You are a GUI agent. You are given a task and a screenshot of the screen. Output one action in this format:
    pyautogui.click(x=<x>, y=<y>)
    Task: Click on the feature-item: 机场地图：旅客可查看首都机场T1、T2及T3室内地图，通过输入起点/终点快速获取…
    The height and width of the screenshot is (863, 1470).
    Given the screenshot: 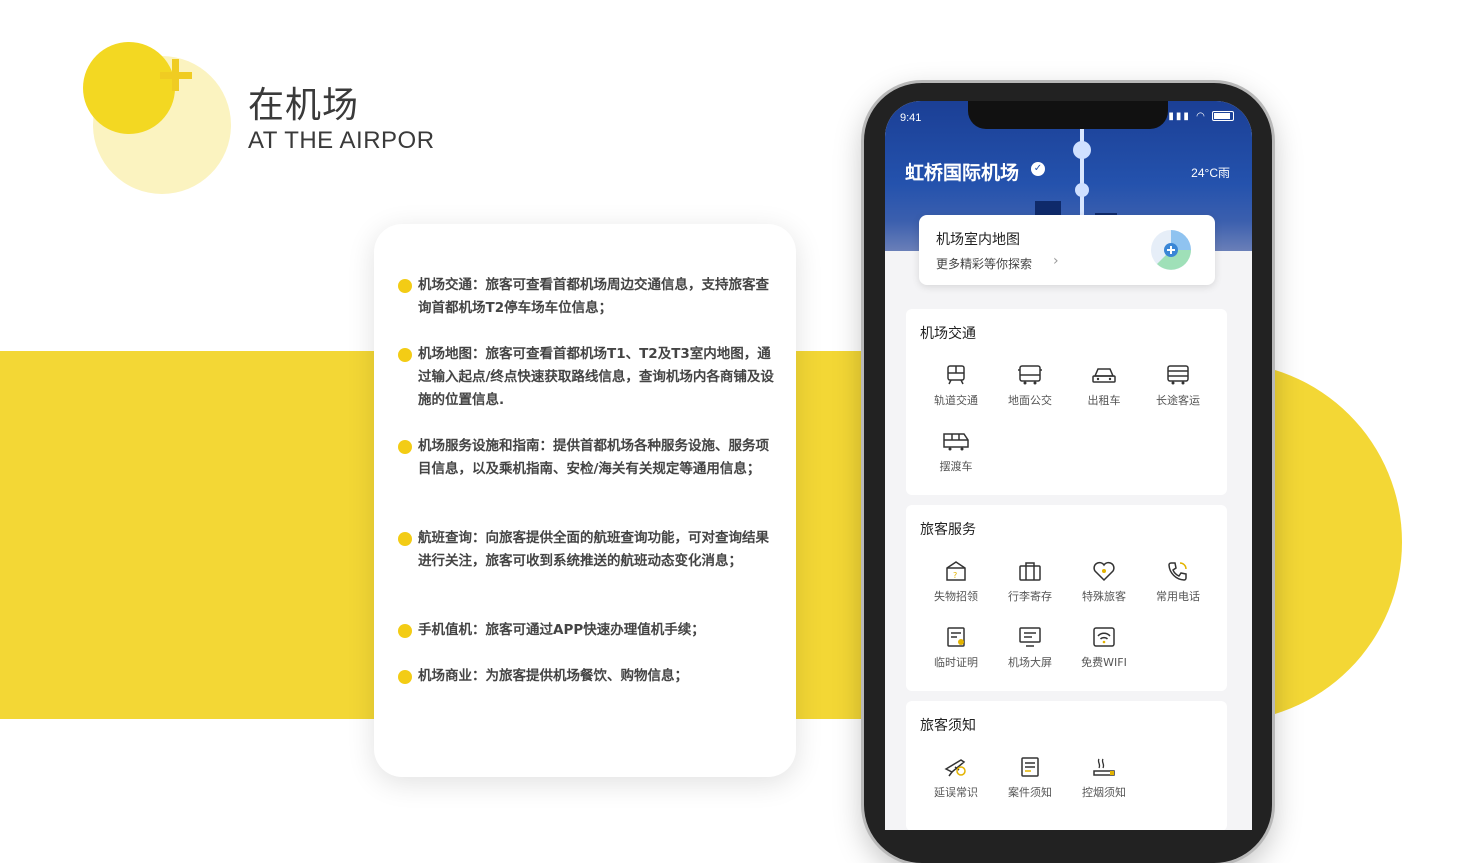 What is the action you would take?
    pyautogui.click(x=588, y=377)
    